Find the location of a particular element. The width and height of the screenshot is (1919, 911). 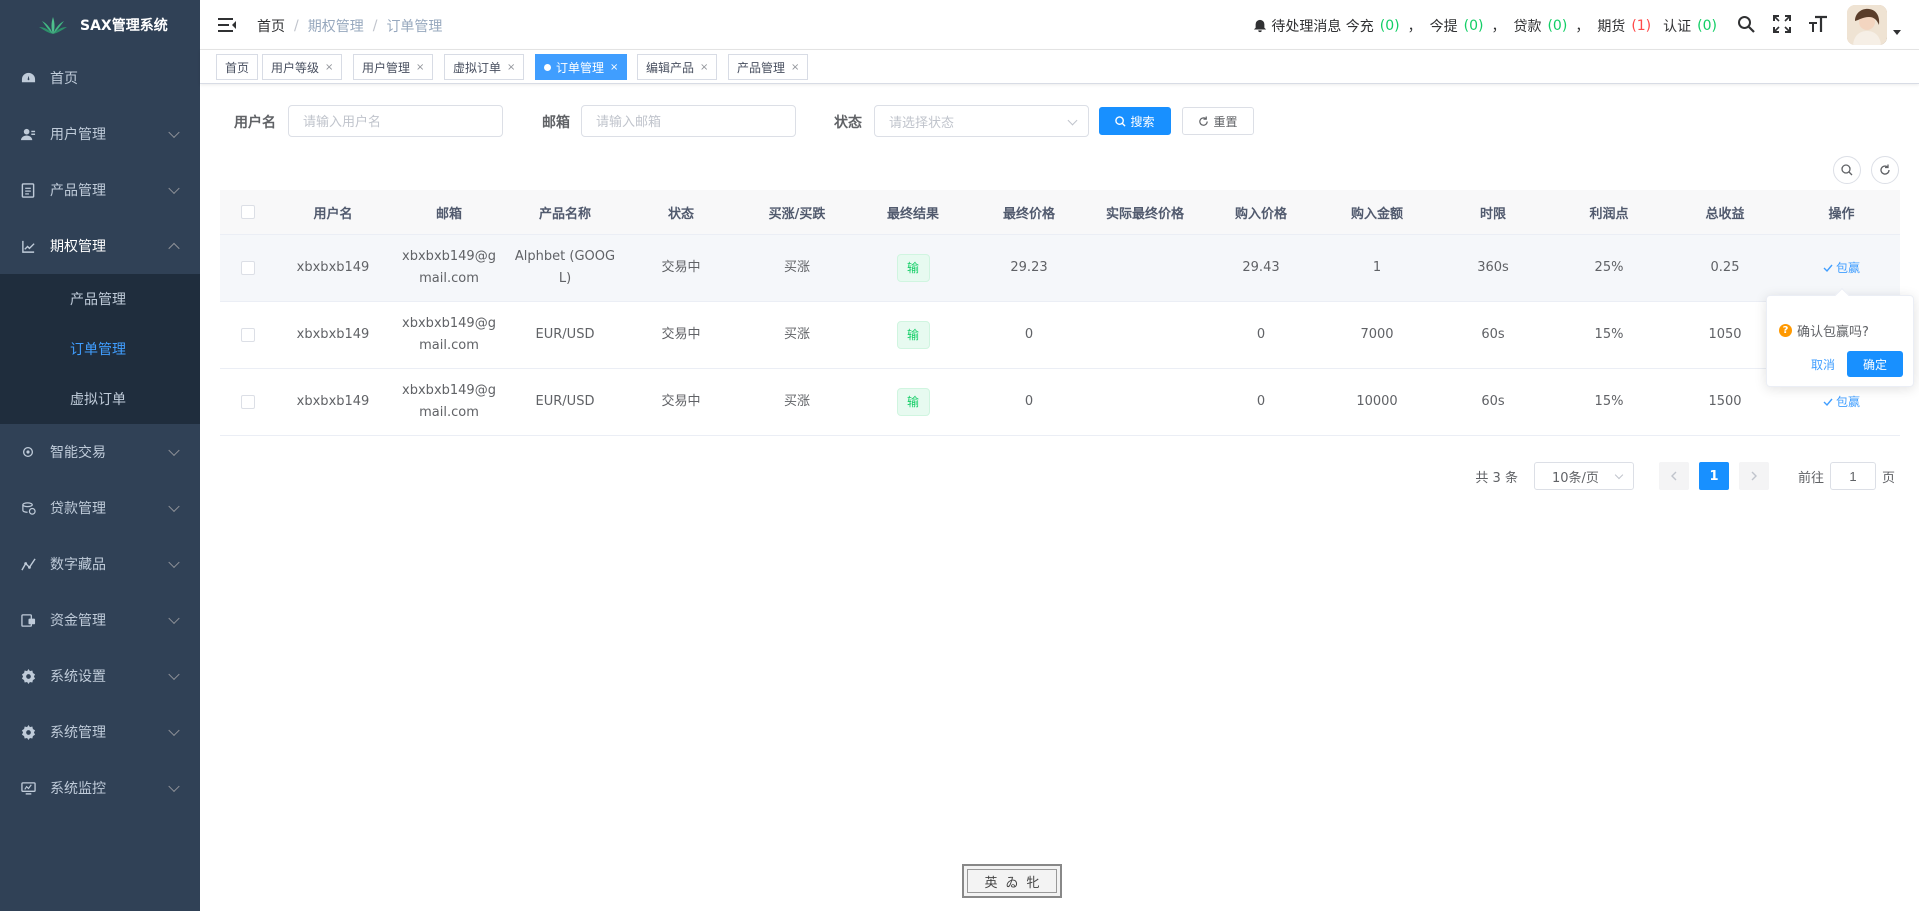

tag-label: 用户等级 is located at coordinates (295, 67).